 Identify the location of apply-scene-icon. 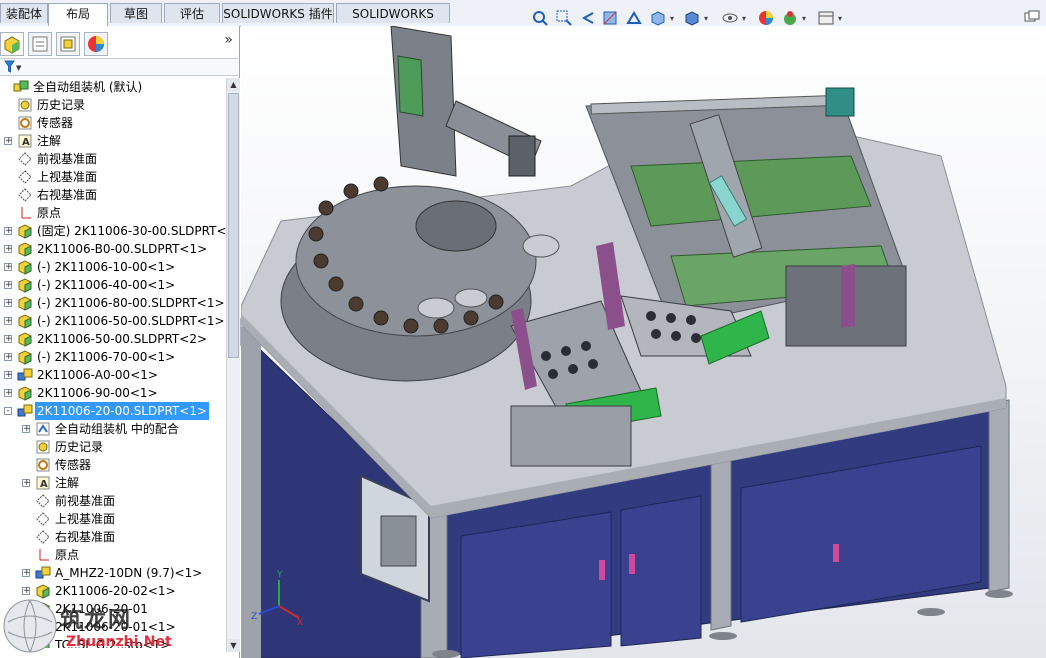
(790, 18).